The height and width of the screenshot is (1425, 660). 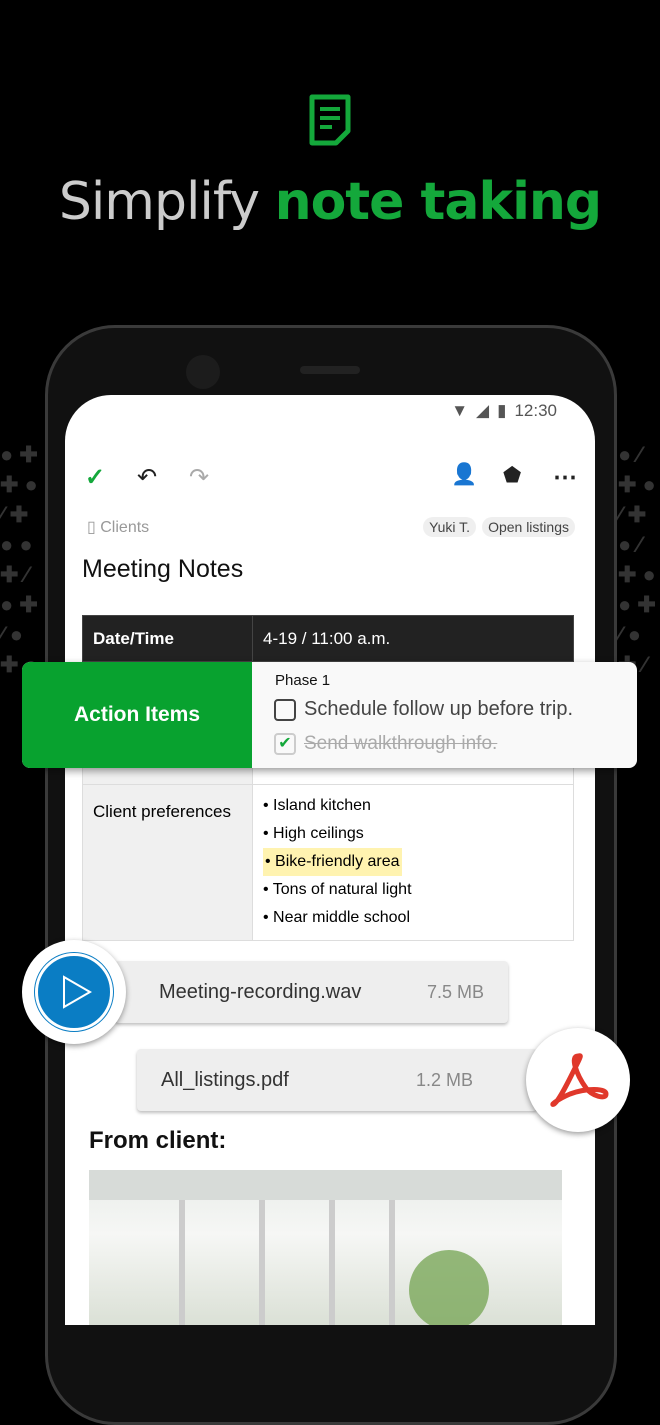 What do you see at coordinates (203, 372) in the screenshot?
I see `camera` at bounding box center [203, 372].